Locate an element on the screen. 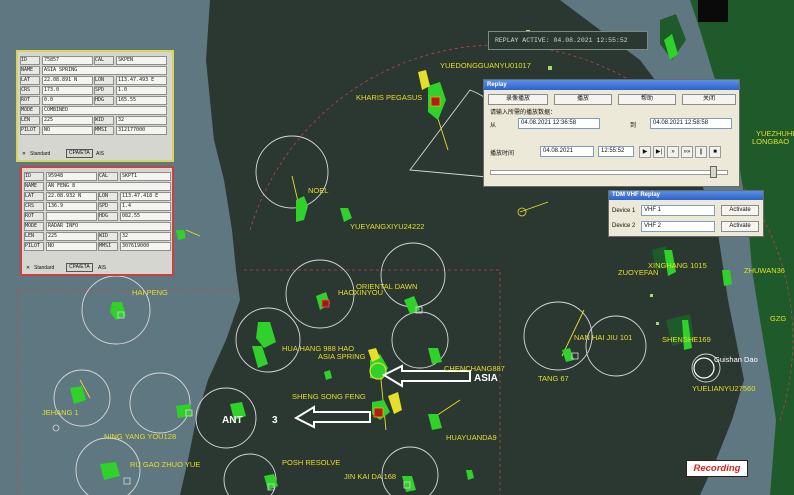 Image resolution: width=794 pixels, height=495 pixels. replay-active-text: REPLAY ACTIVE: 04.08.2021 12:55:52 is located at coordinates (561, 40).